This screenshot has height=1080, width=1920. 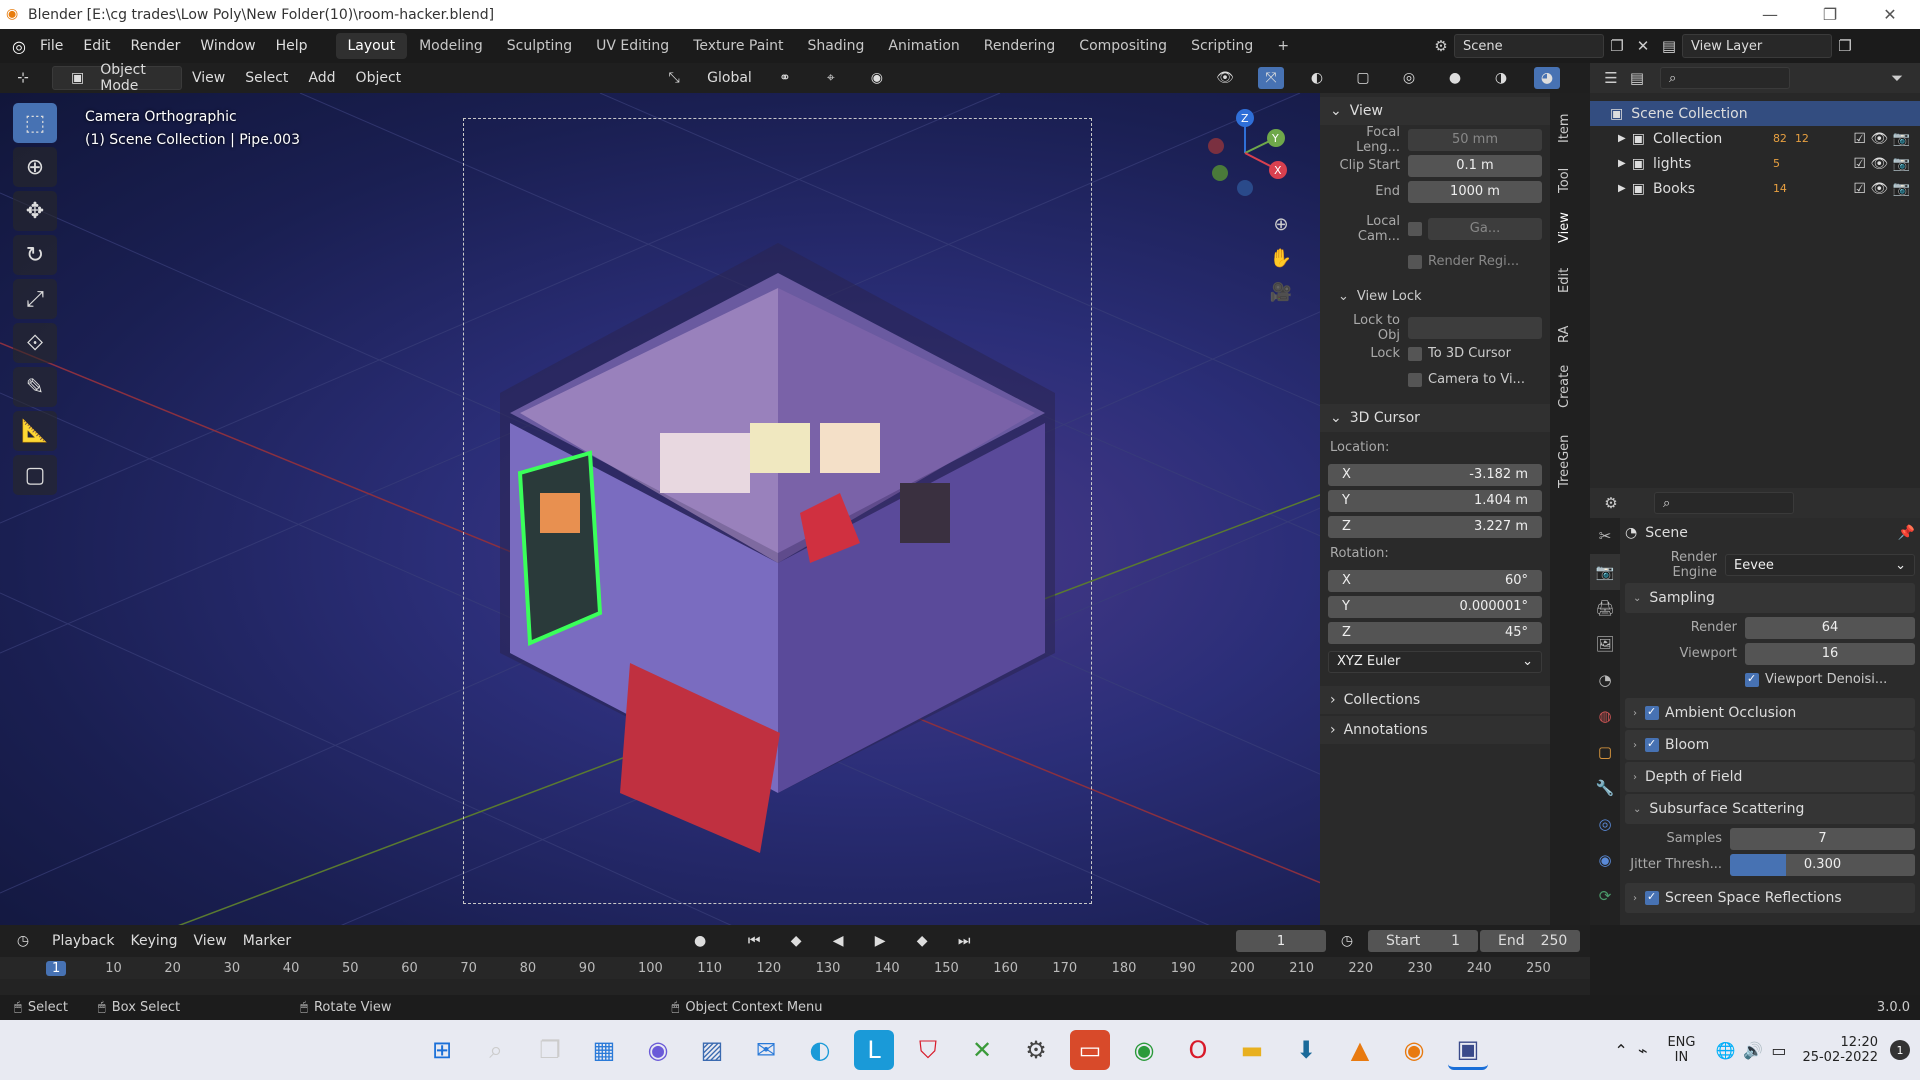 What do you see at coordinates (35, 211) in the screenshot?
I see `move-tool-icon: ✥` at bounding box center [35, 211].